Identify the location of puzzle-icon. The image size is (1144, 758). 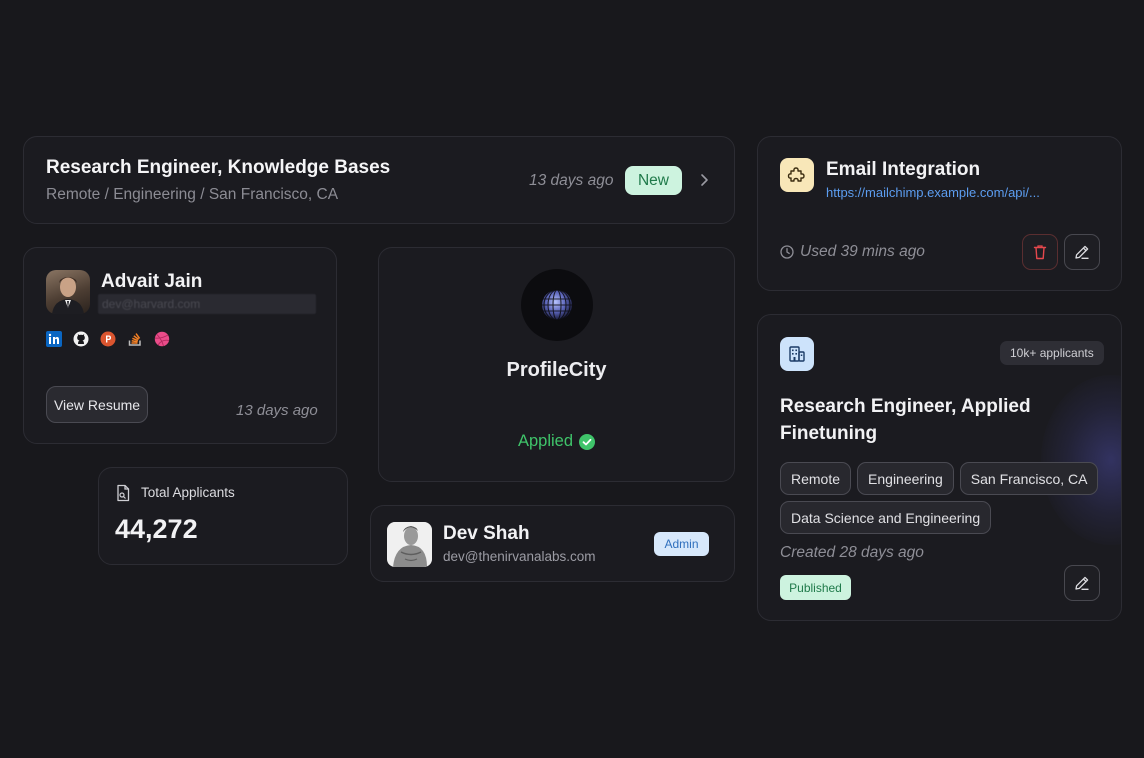
(797, 175).